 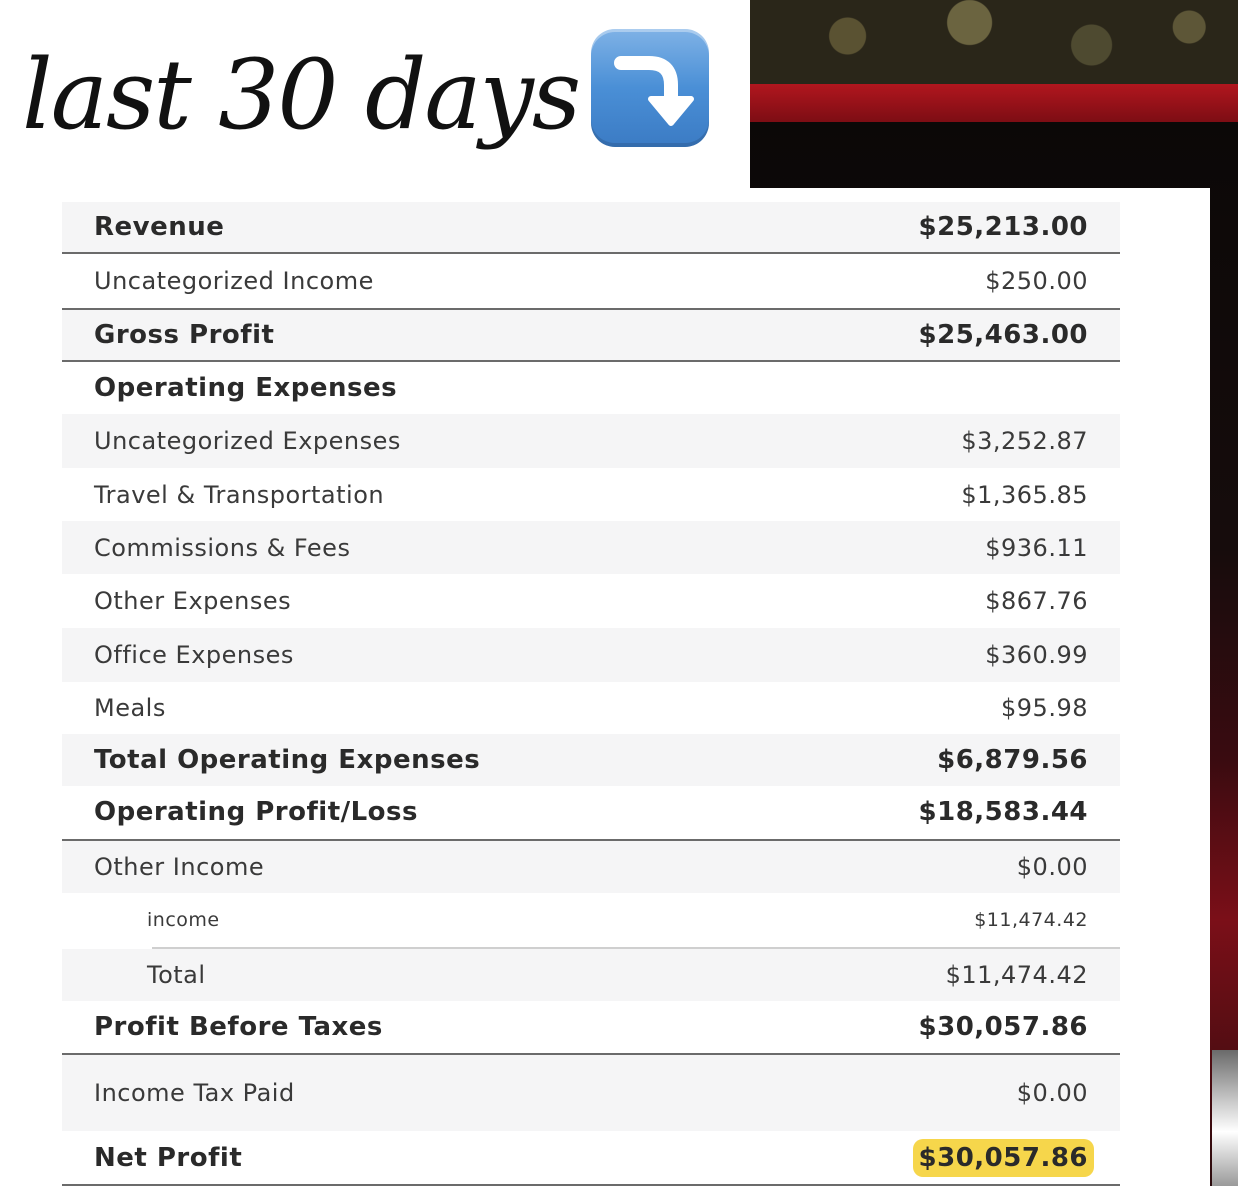 I want to click on expense-amount: $867.76, so click(x=1036, y=601).